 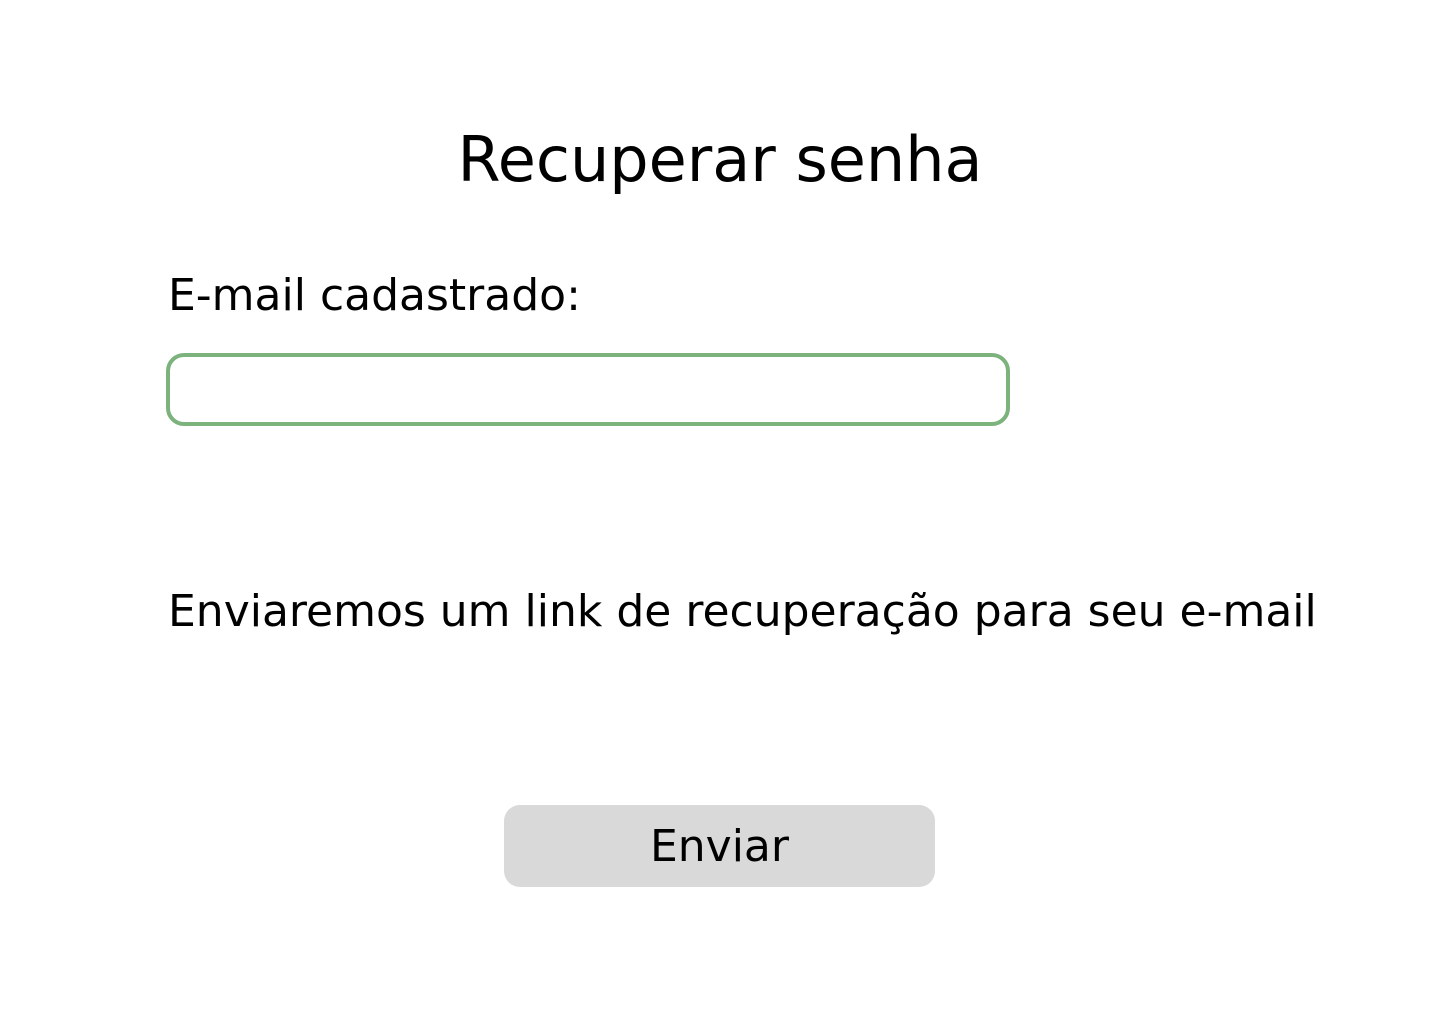 What do you see at coordinates (719, 846) in the screenshot?
I see `send-button: Enviar` at bounding box center [719, 846].